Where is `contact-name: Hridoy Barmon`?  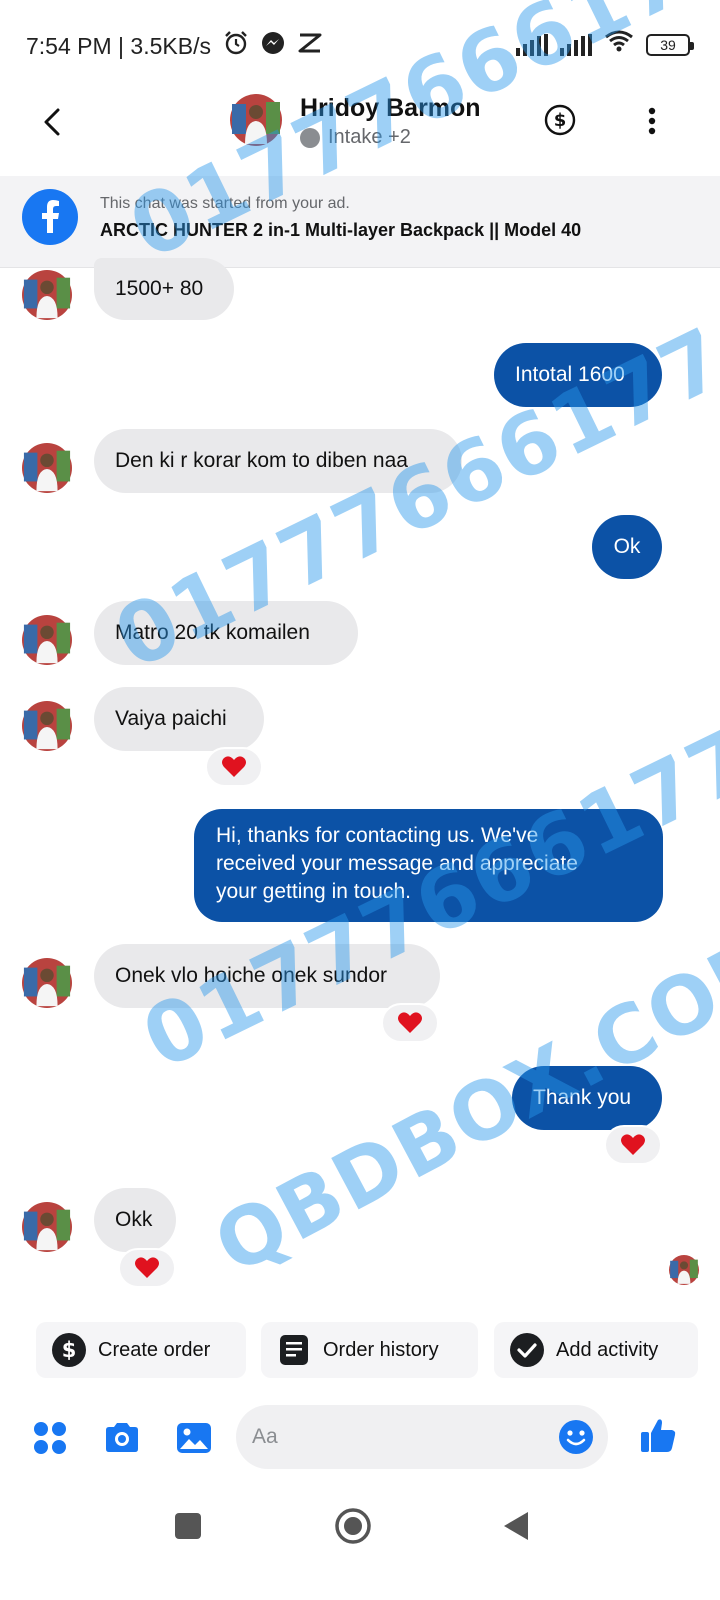 contact-name: Hridoy Barmon is located at coordinates (390, 108).